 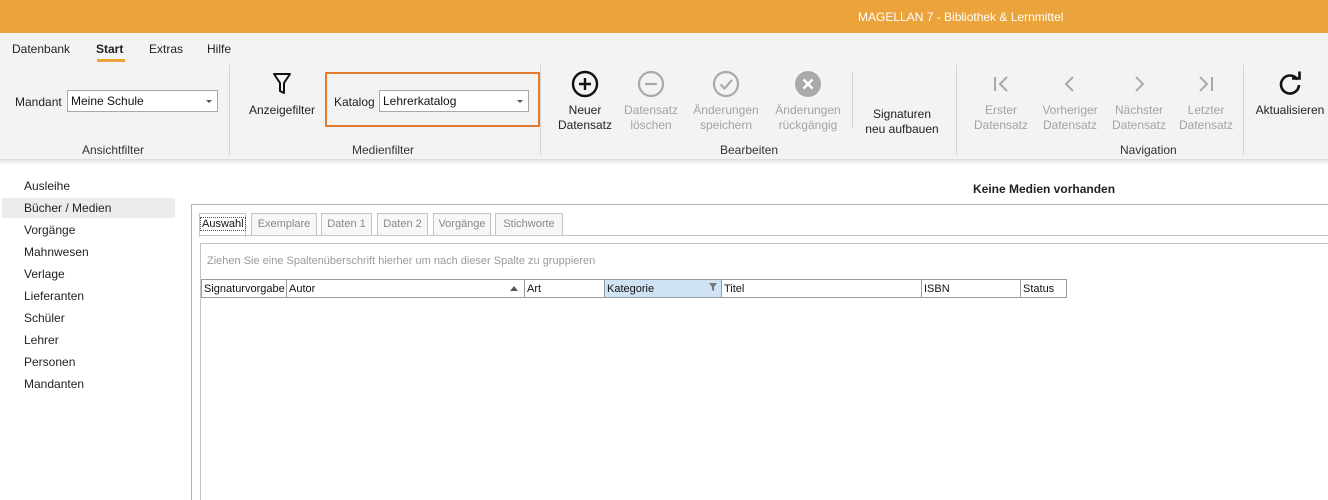 What do you see at coordinates (88, 362) in the screenshot?
I see `sidebar-item-personen: Personen` at bounding box center [88, 362].